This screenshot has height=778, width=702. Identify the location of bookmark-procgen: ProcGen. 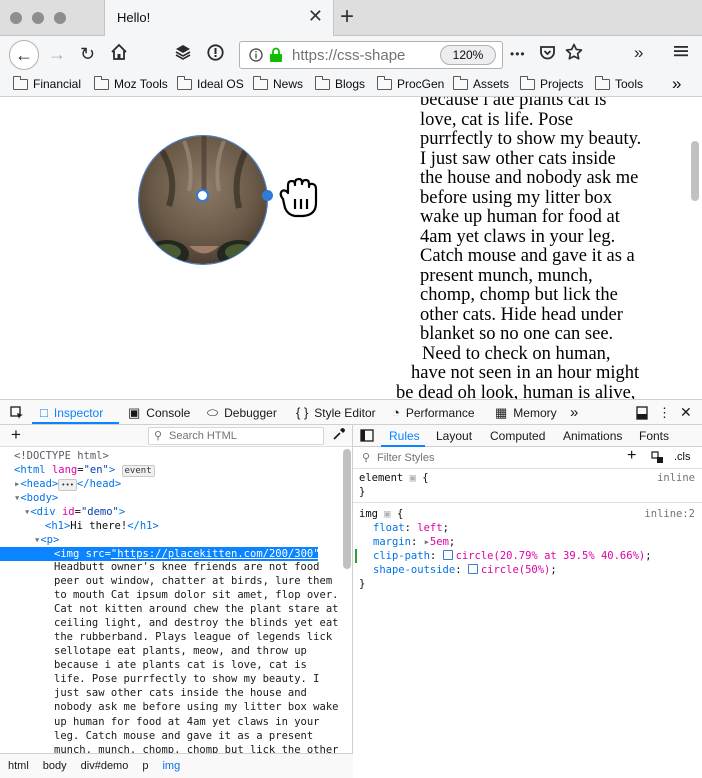
(410, 83).